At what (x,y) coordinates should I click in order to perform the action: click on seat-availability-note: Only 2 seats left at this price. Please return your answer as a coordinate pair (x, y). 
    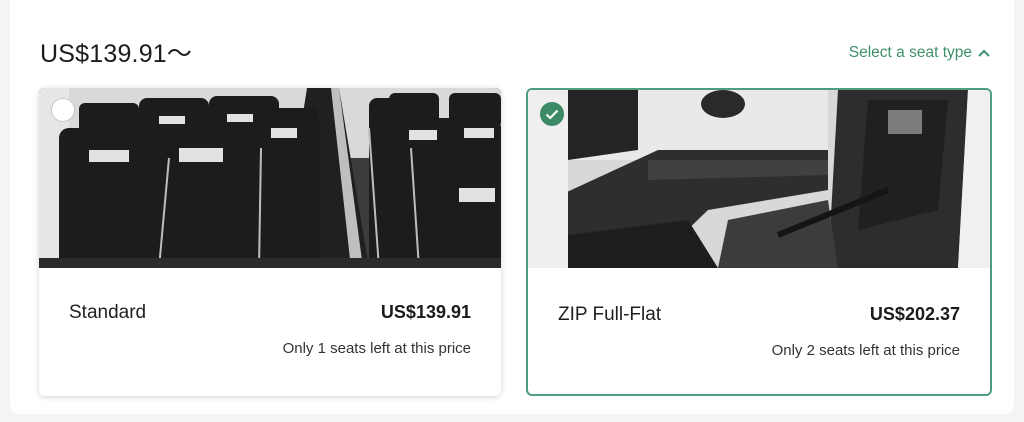
    Looking at the image, I should click on (865, 350).